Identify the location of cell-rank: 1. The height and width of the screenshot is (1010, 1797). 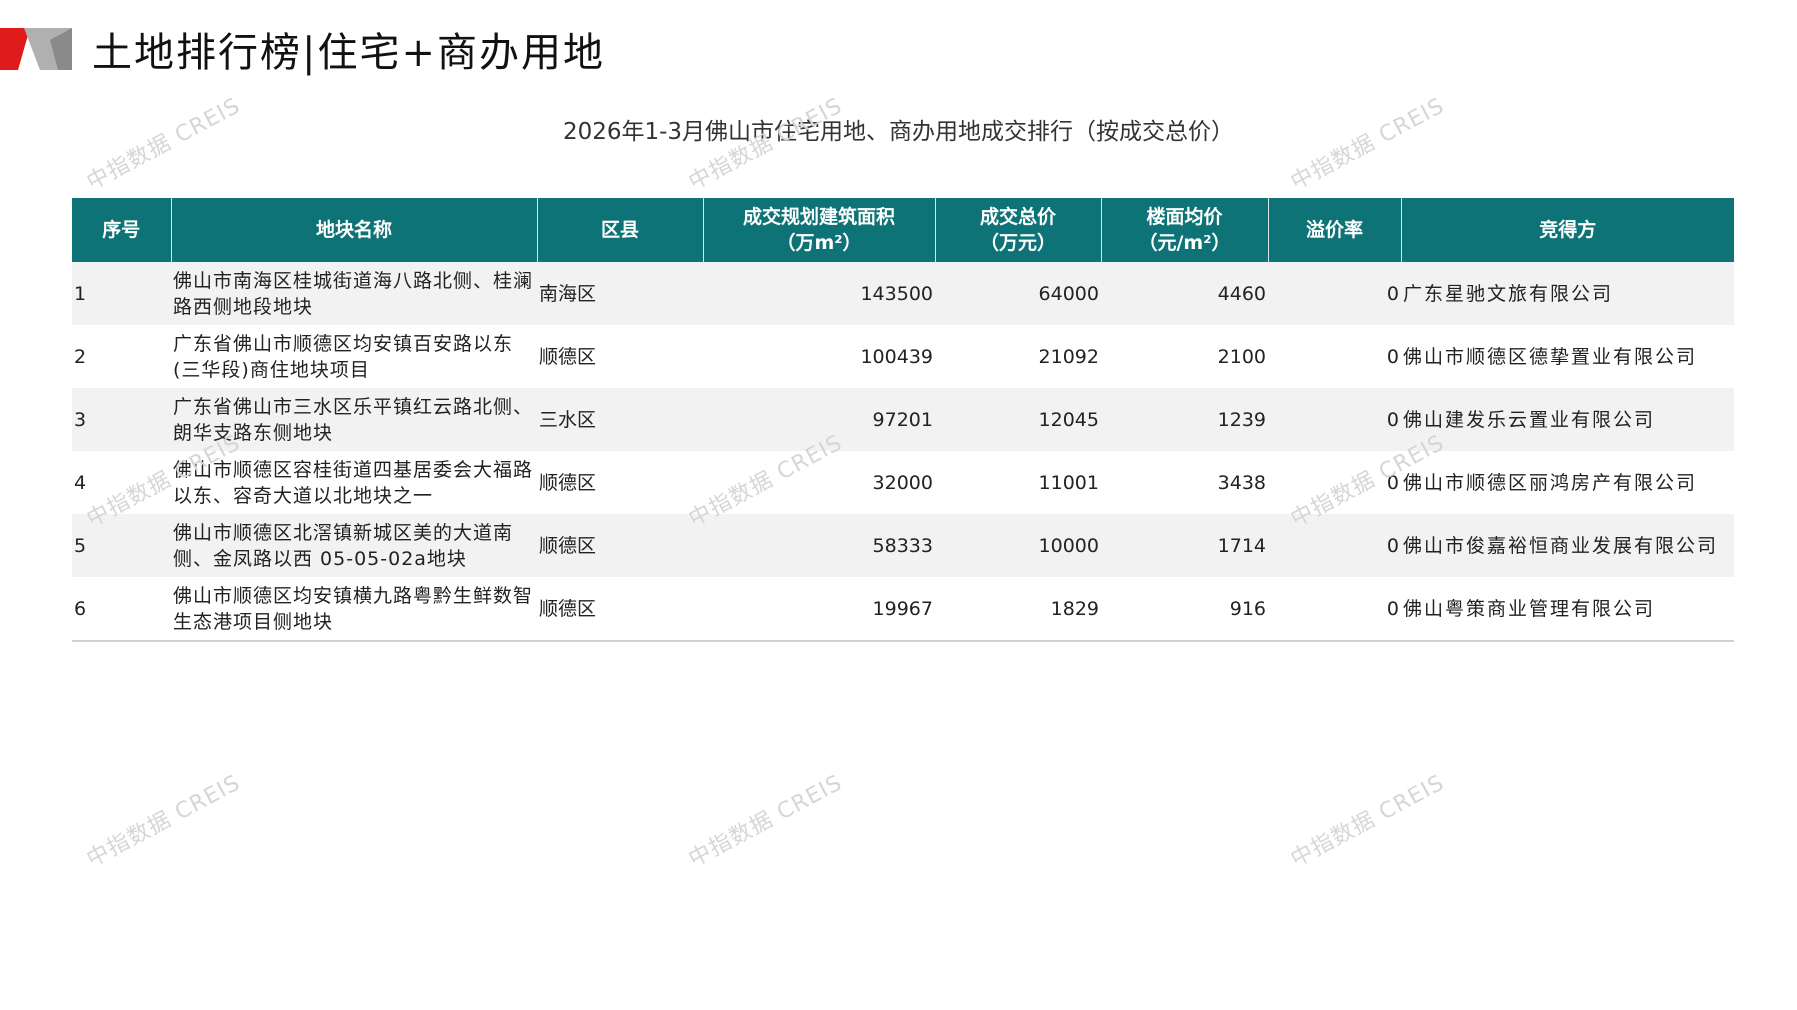
(121, 293).